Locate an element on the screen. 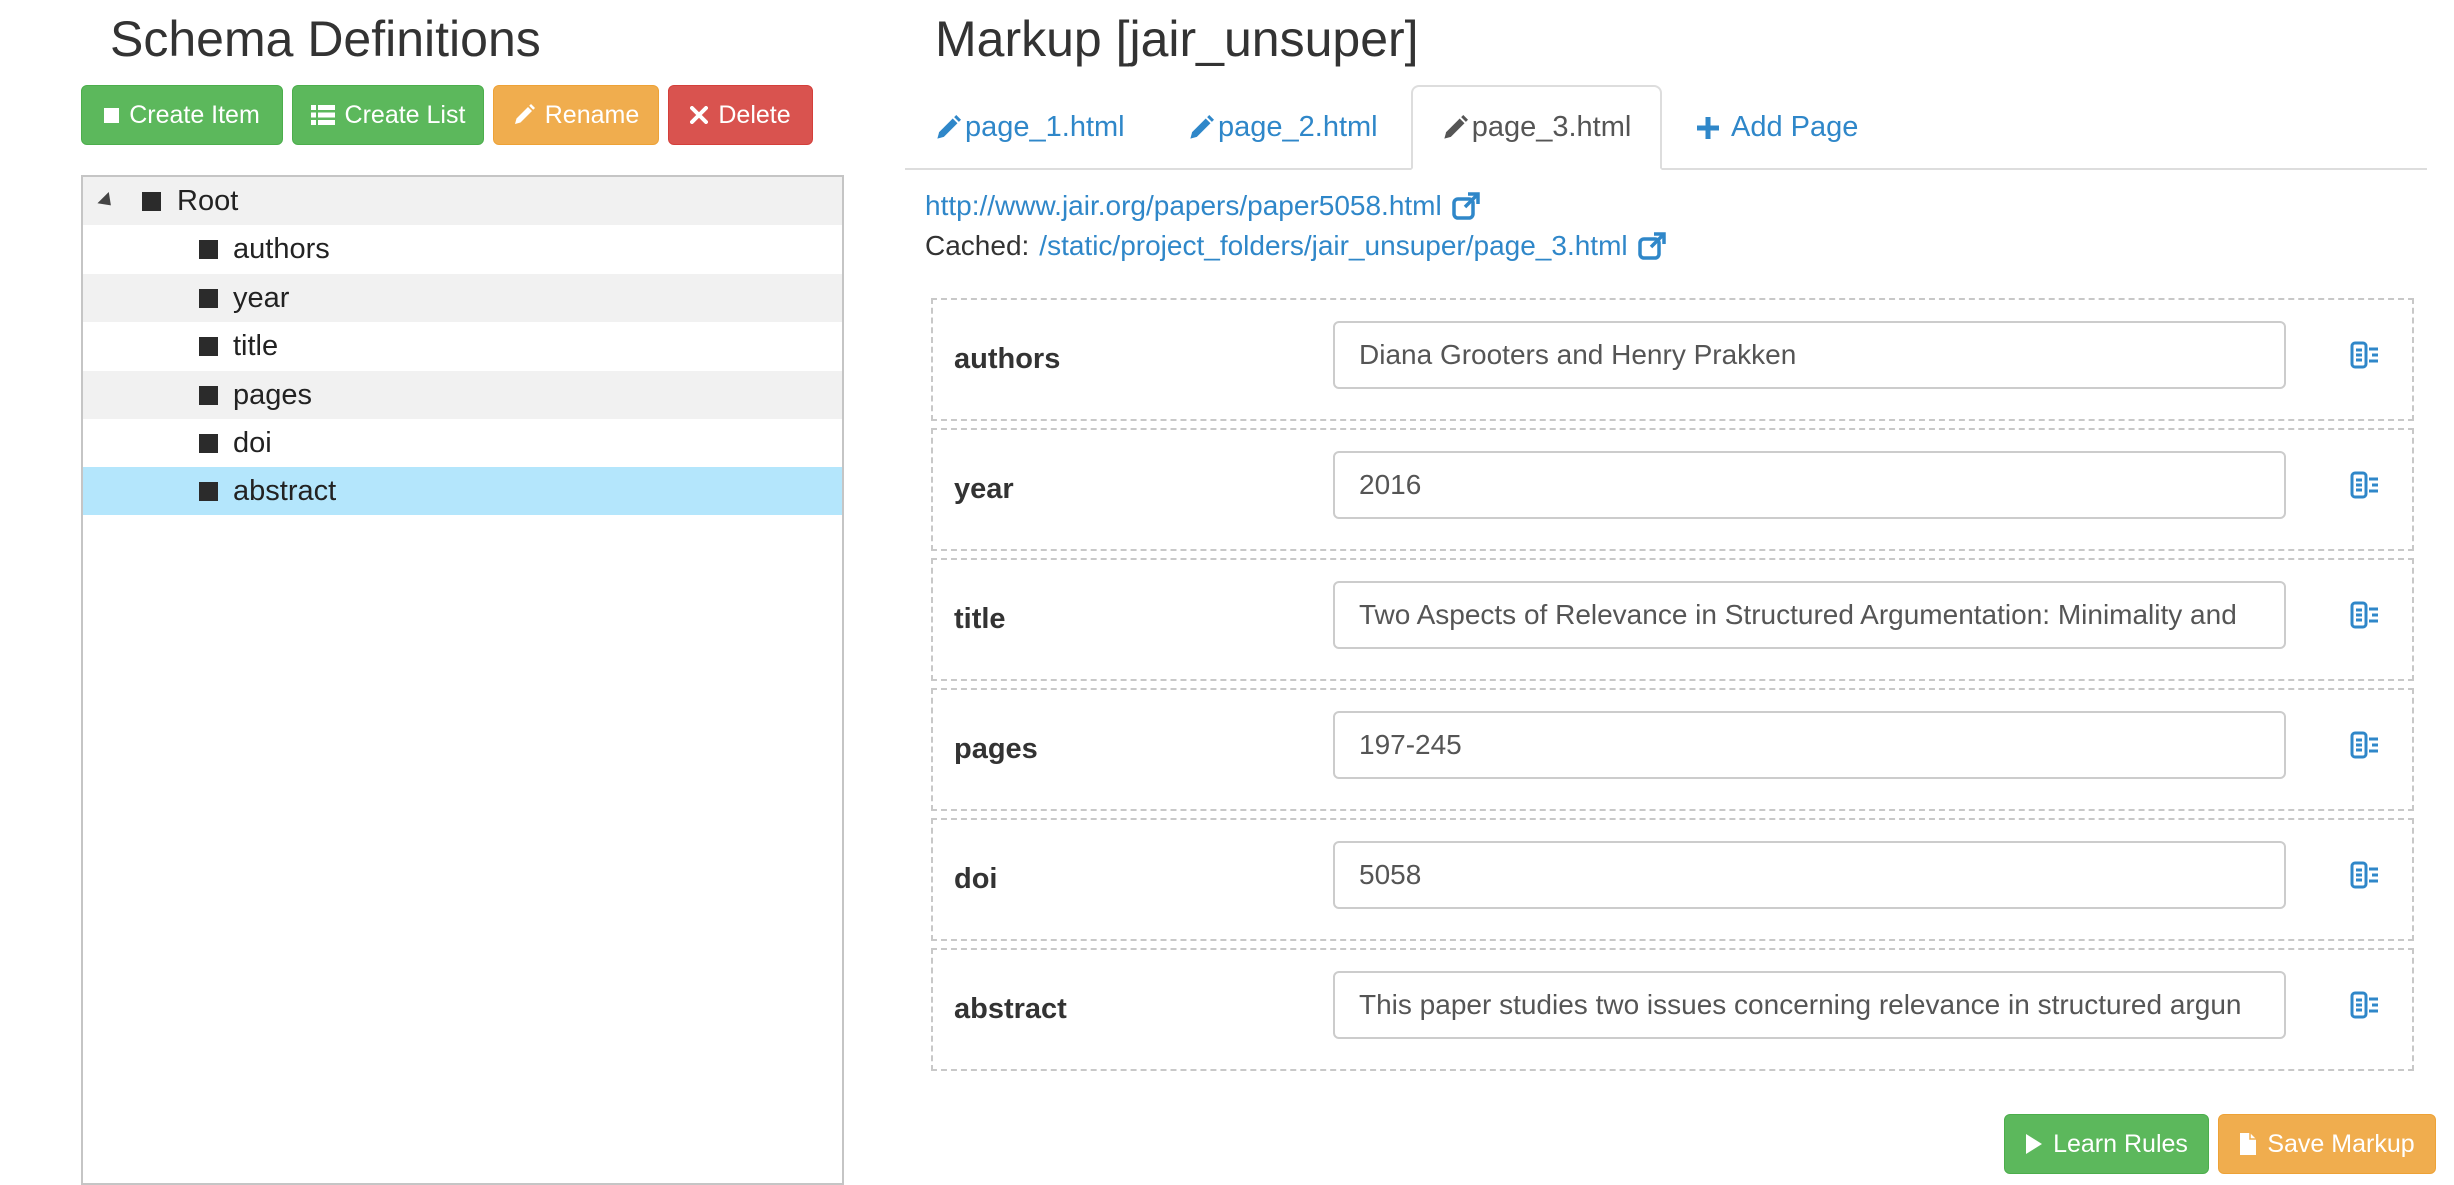 The image size is (2454, 1185). tab-page-3: page_3.html is located at coordinates (1536, 127).